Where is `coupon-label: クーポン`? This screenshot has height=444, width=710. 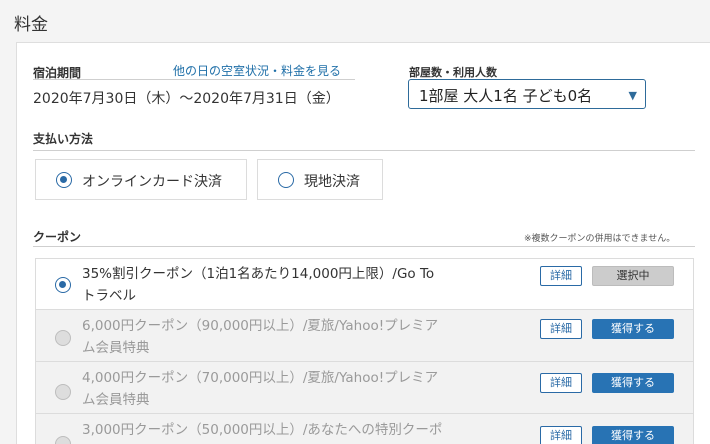
coupon-label: クーポン is located at coordinates (57, 237).